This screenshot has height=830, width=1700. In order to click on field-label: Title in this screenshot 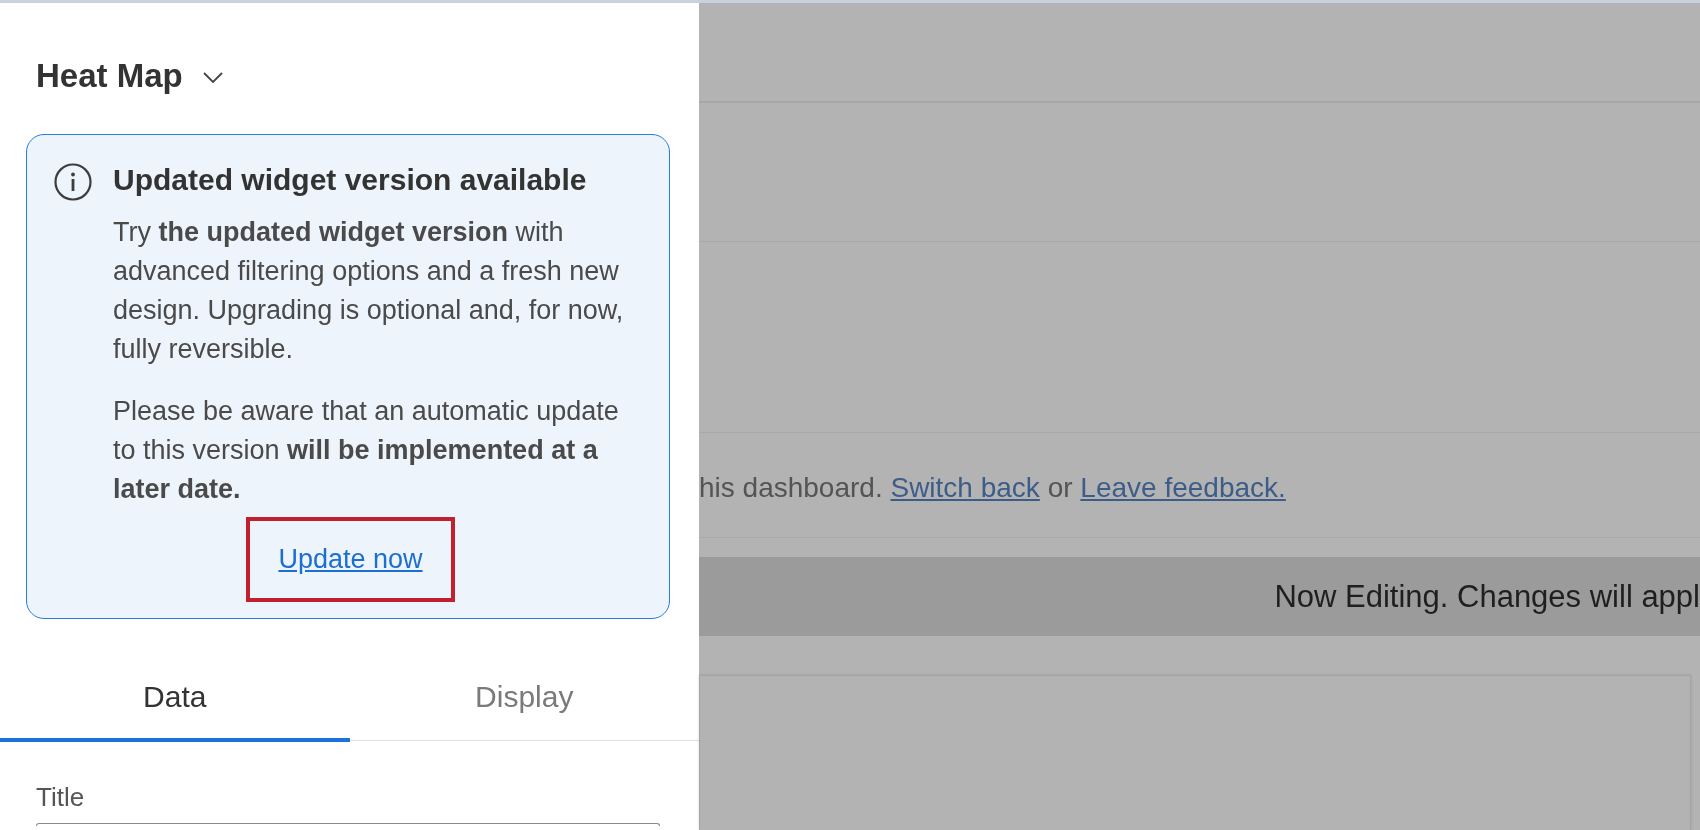, I will do `click(61, 797)`.